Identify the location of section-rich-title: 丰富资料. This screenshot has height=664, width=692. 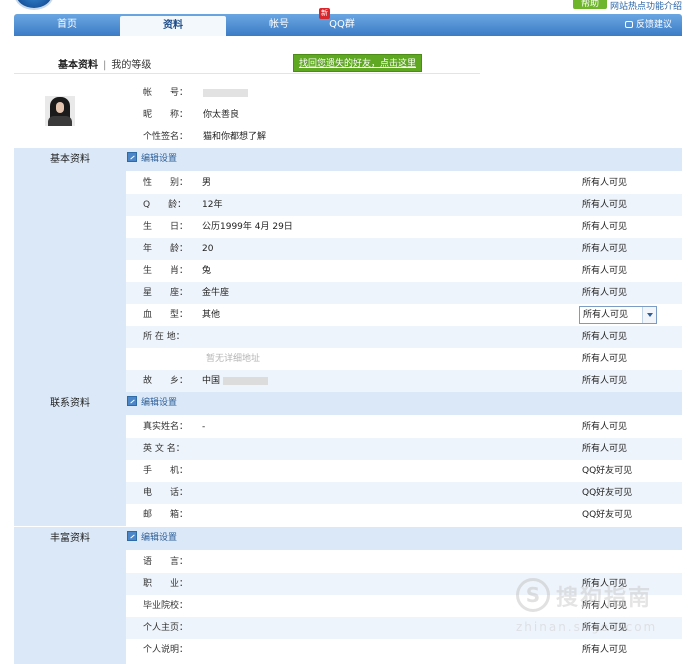
(70, 538).